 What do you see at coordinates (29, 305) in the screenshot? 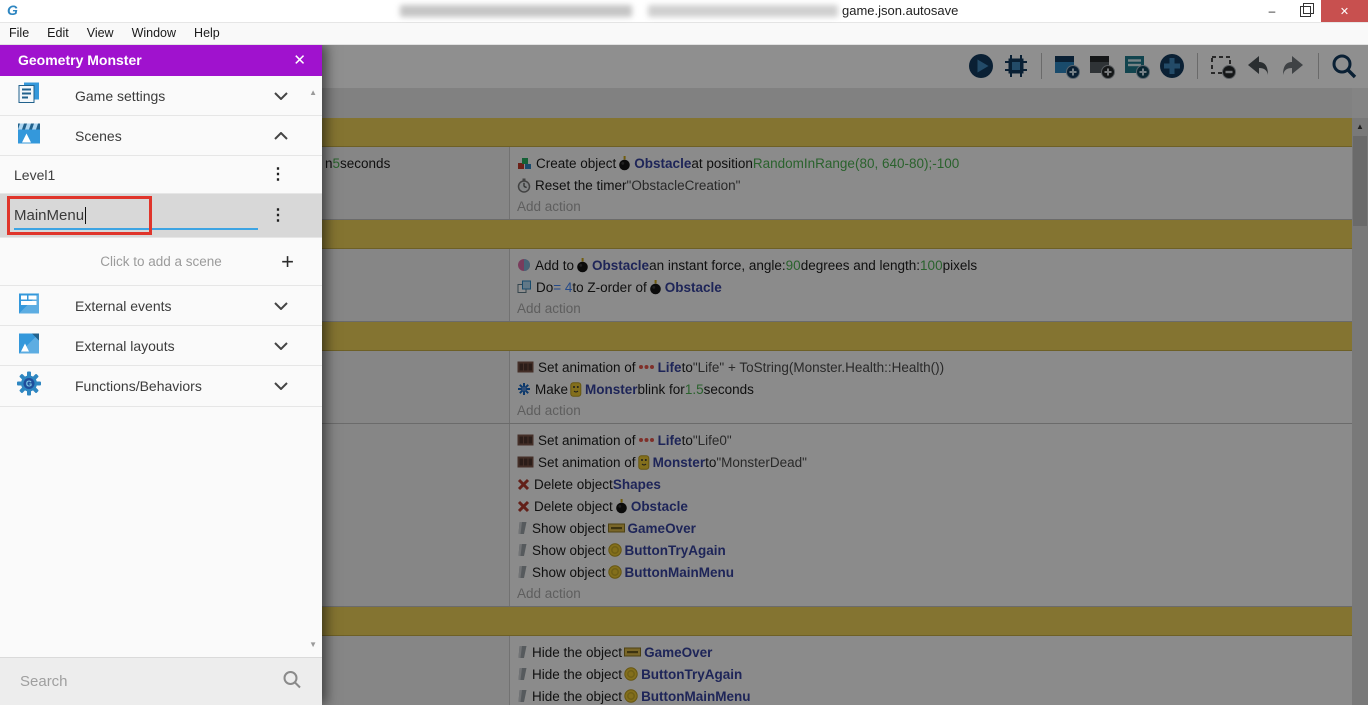
I see `external-events-icon` at bounding box center [29, 305].